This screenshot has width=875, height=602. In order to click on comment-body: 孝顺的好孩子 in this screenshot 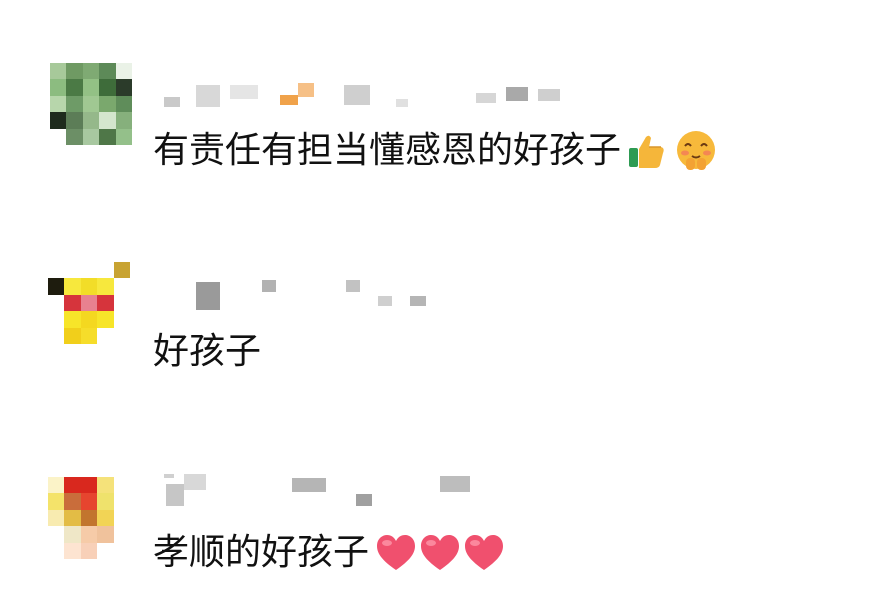, I will do `click(261, 552)`.